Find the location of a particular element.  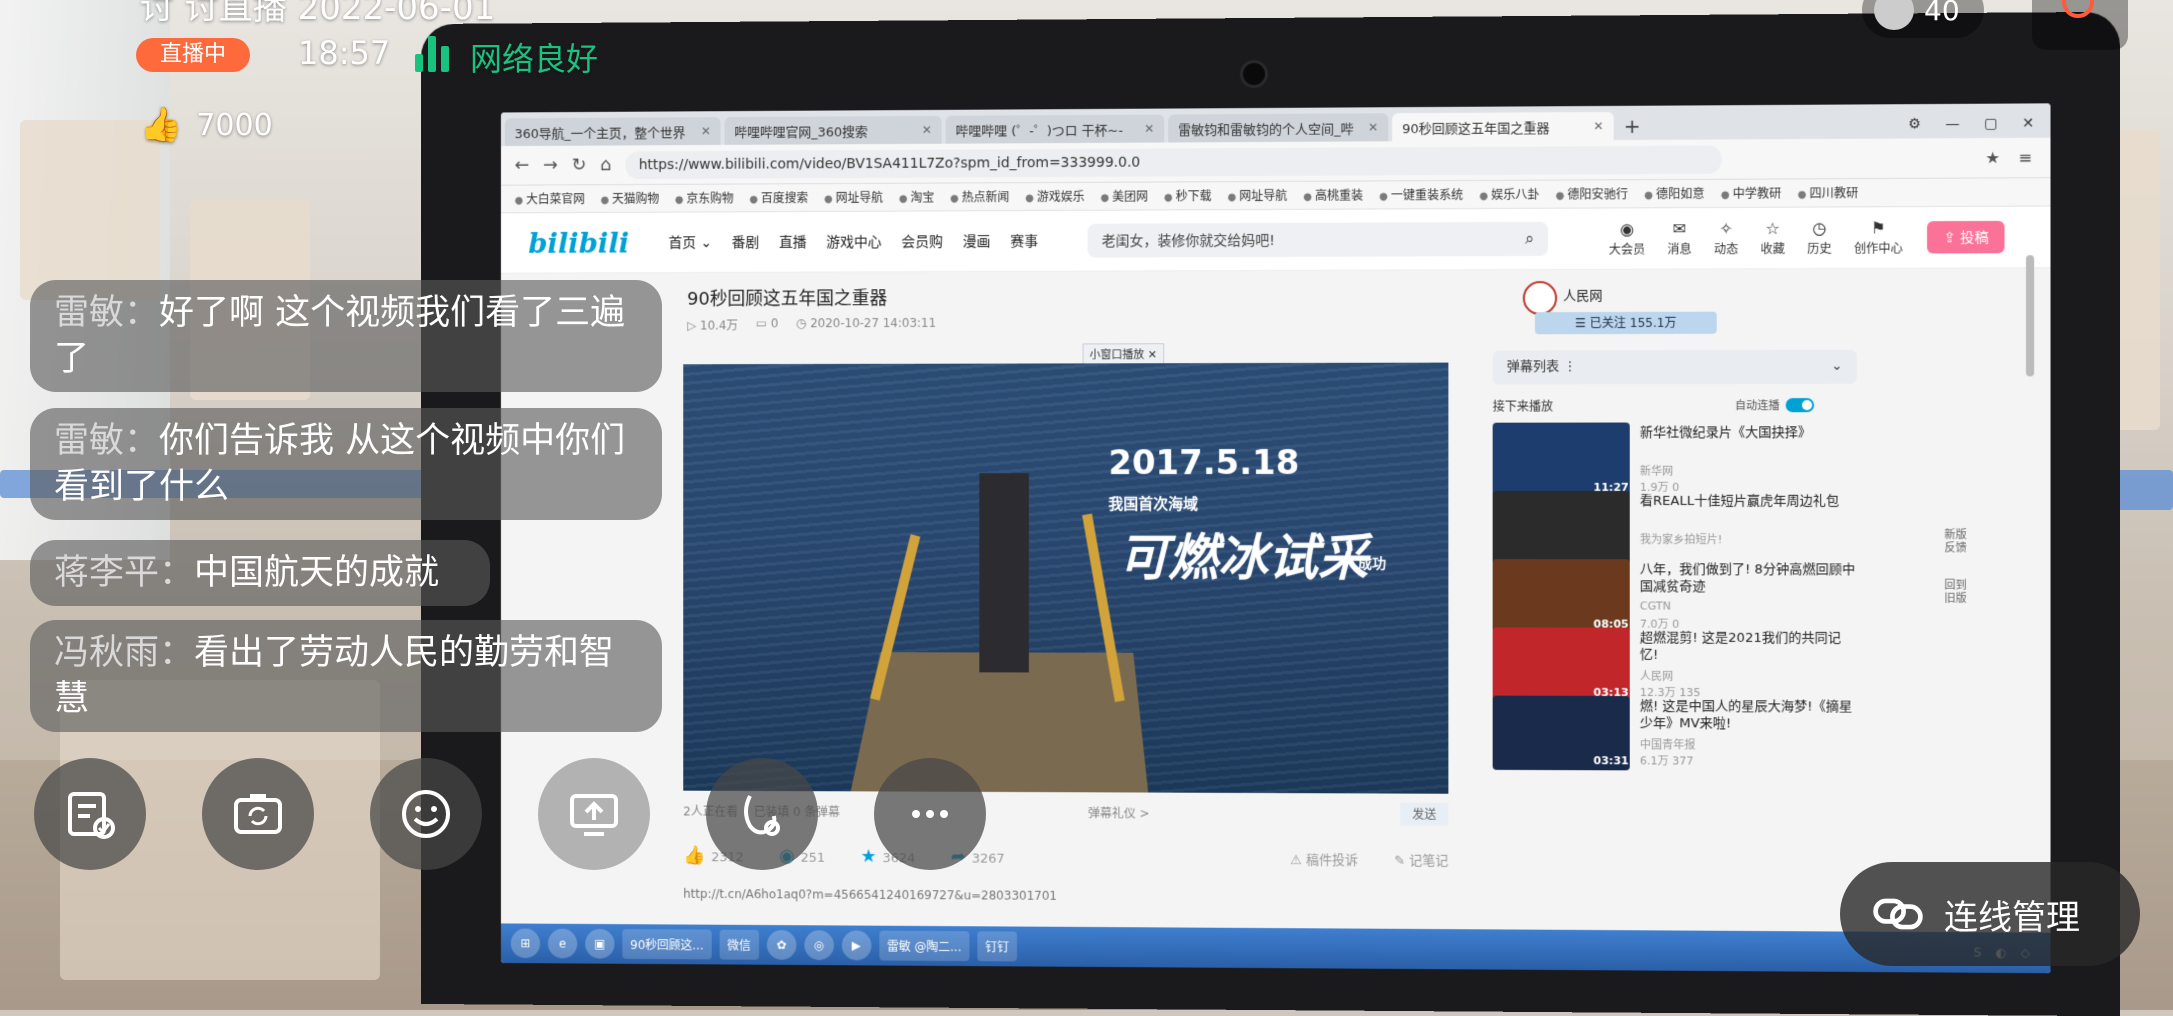

bookmark-item: 娱乐八卦 is located at coordinates (1509, 194).